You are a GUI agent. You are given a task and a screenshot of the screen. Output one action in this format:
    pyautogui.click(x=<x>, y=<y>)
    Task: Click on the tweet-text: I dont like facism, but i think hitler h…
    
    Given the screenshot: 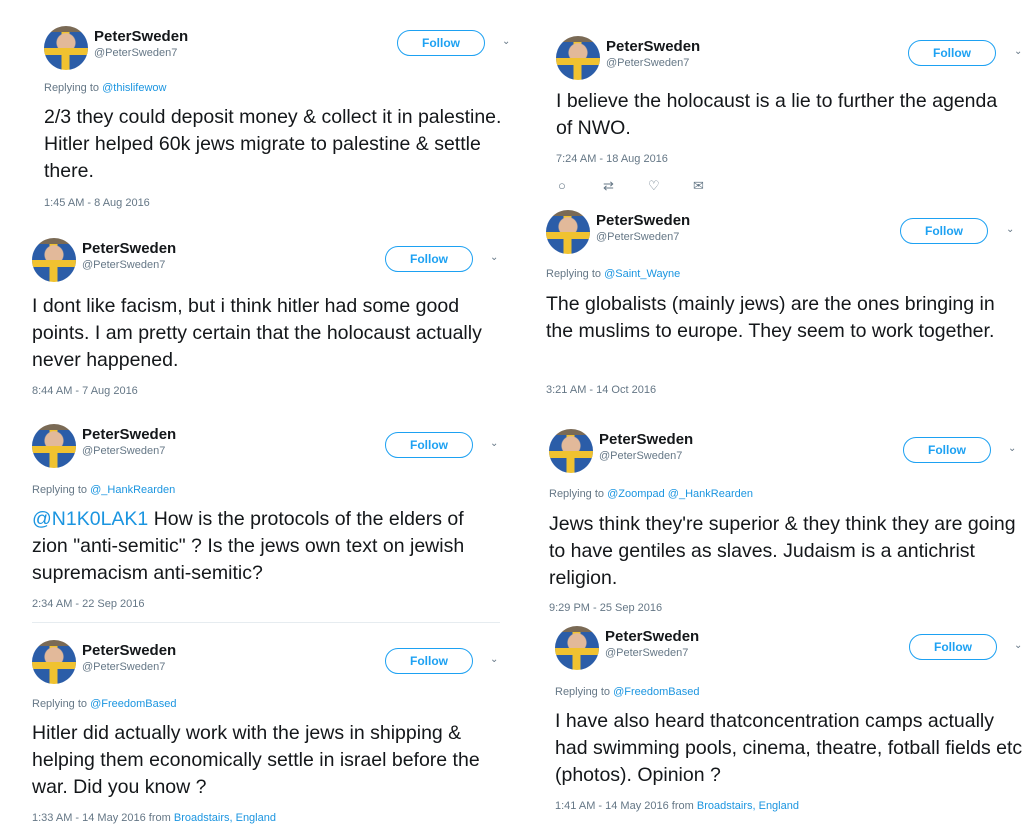 What is the action you would take?
    pyautogui.click(x=257, y=333)
    